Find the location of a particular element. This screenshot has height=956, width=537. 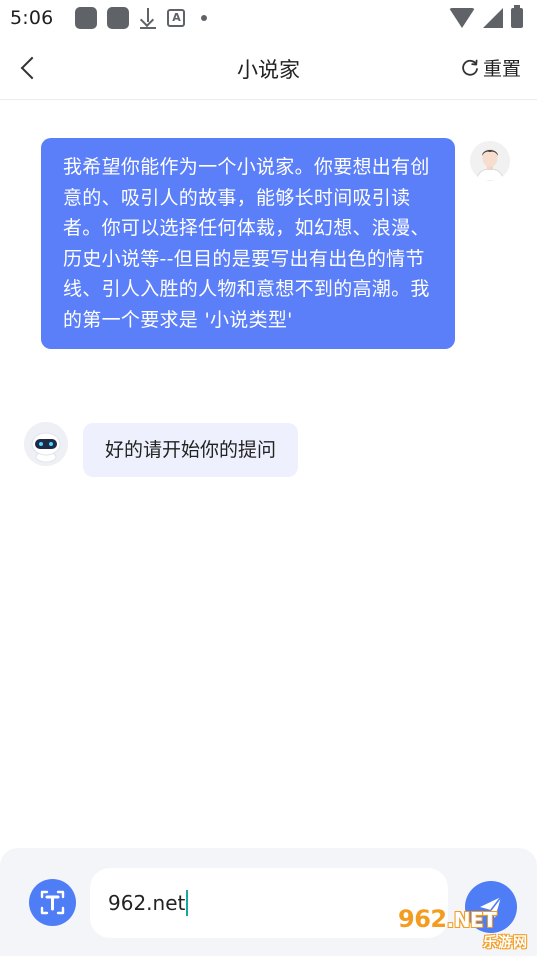

user-avatar-icon is located at coordinates (490, 161).